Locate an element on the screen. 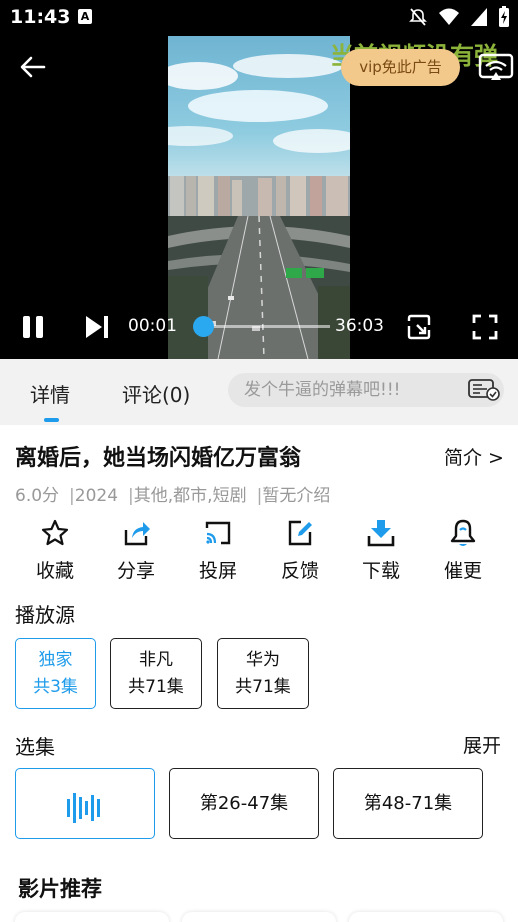 The image size is (518, 922). feedback-label: 反馈 is located at coordinates (299, 571).